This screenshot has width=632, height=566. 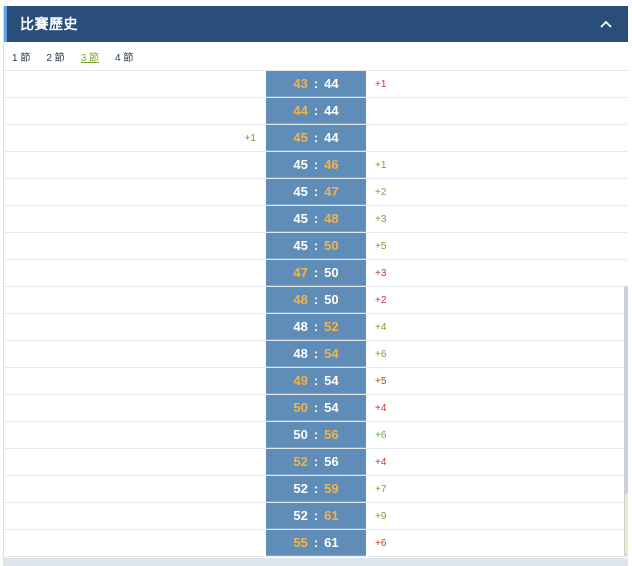 I want to click on home-score: 44, so click(x=300, y=110).